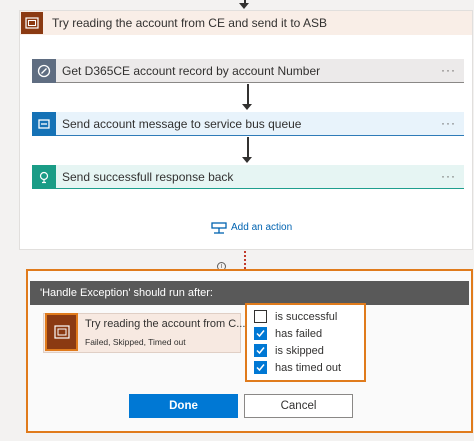 The image size is (474, 441). What do you see at coordinates (249, 293) in the screenshot?
I see `run-after-header: 'Handle Exception' should run after:` at bounding box center [249, 293].